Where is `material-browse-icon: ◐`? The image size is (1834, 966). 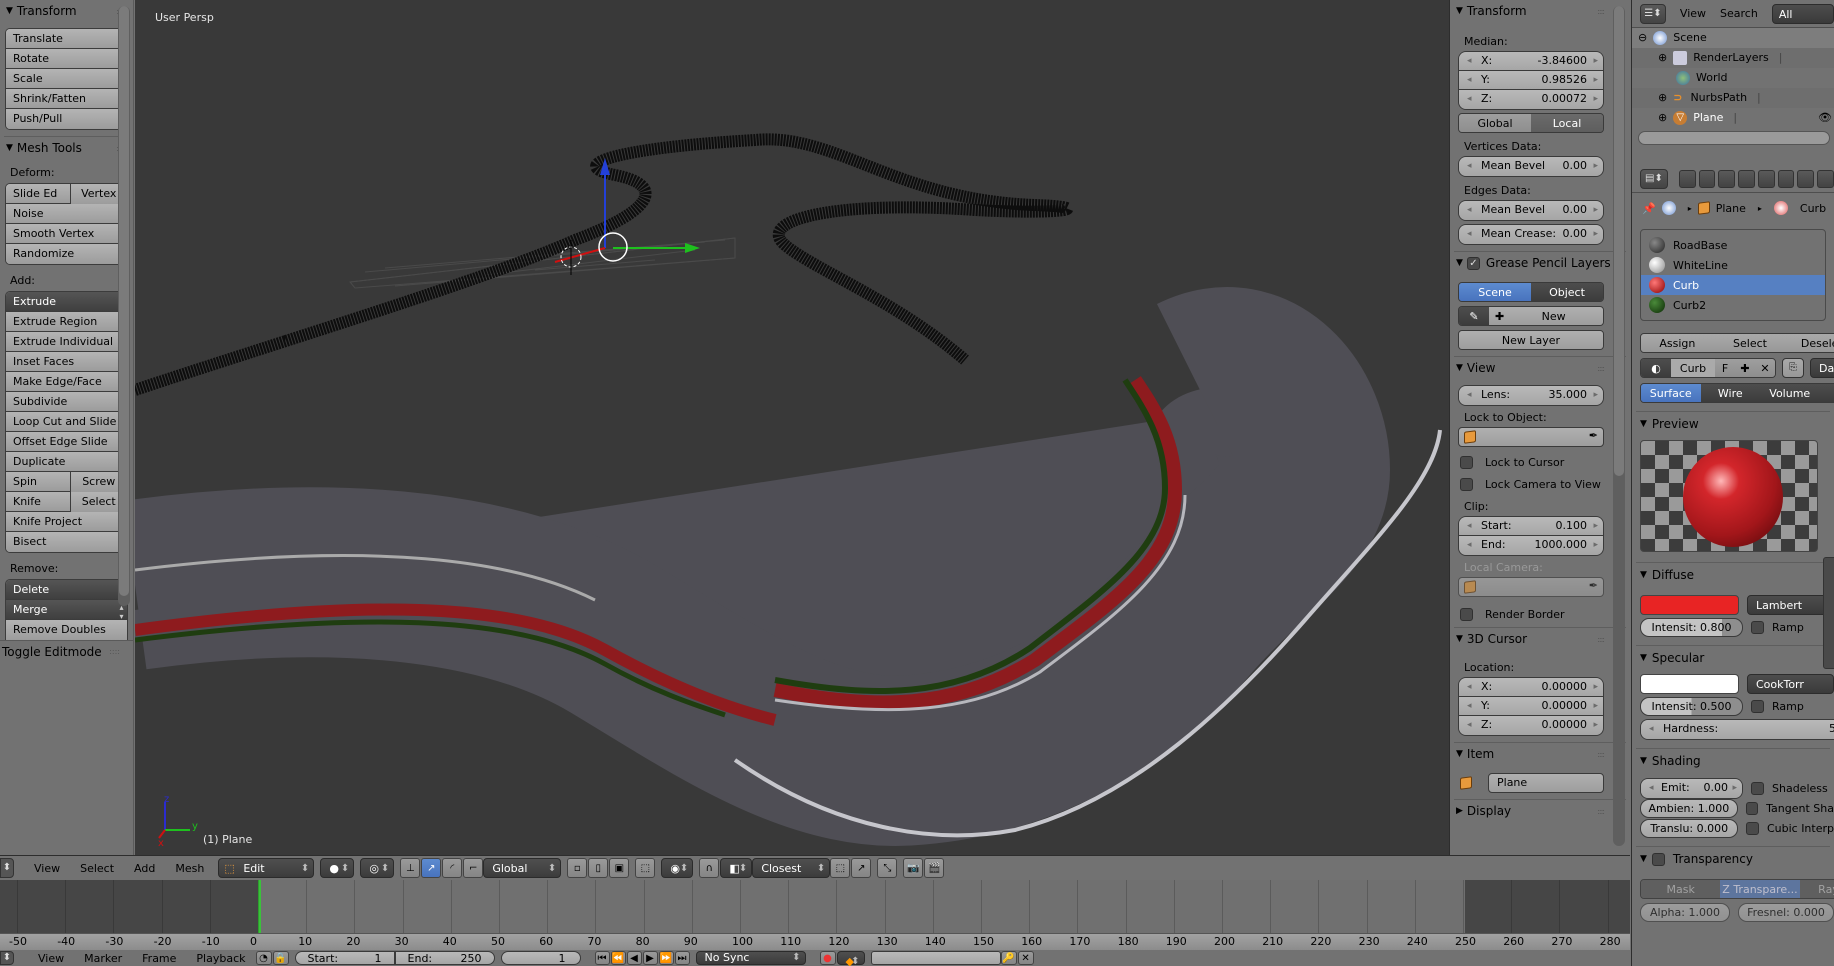
material-browse-icon: ◐ is located at coordinates (1656, 368).